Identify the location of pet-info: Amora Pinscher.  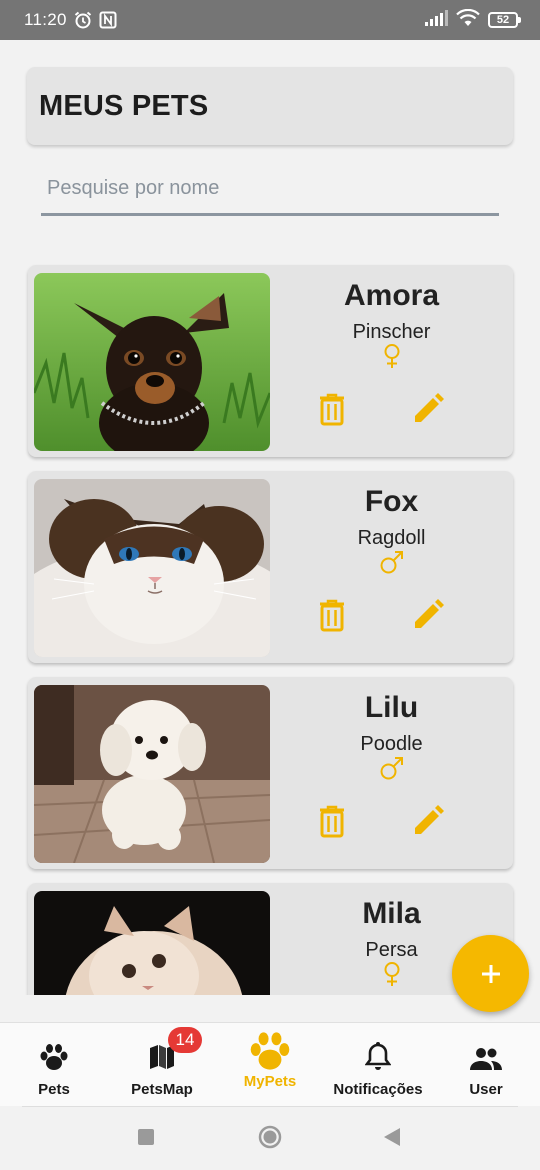
(391, 361).